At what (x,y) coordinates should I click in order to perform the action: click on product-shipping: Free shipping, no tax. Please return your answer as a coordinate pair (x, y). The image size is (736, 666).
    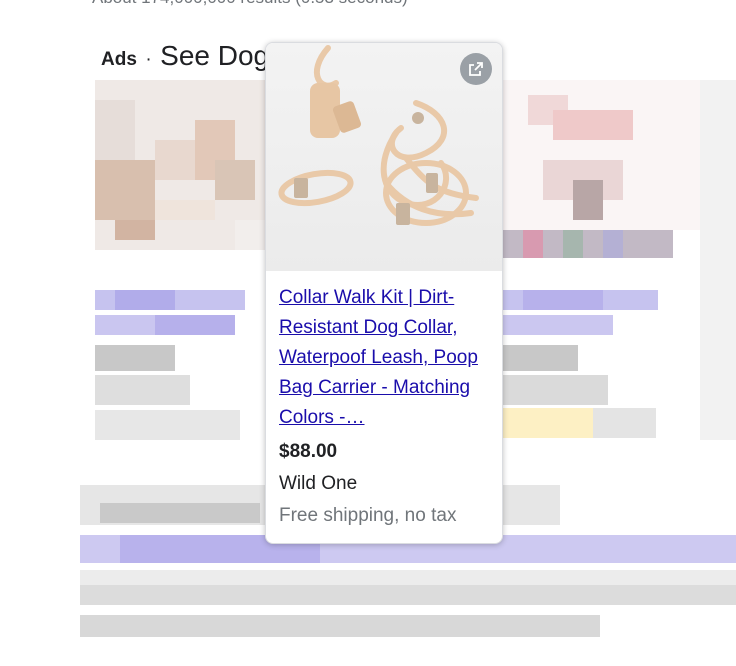
    Looking at the image, I should click on (368, 515).